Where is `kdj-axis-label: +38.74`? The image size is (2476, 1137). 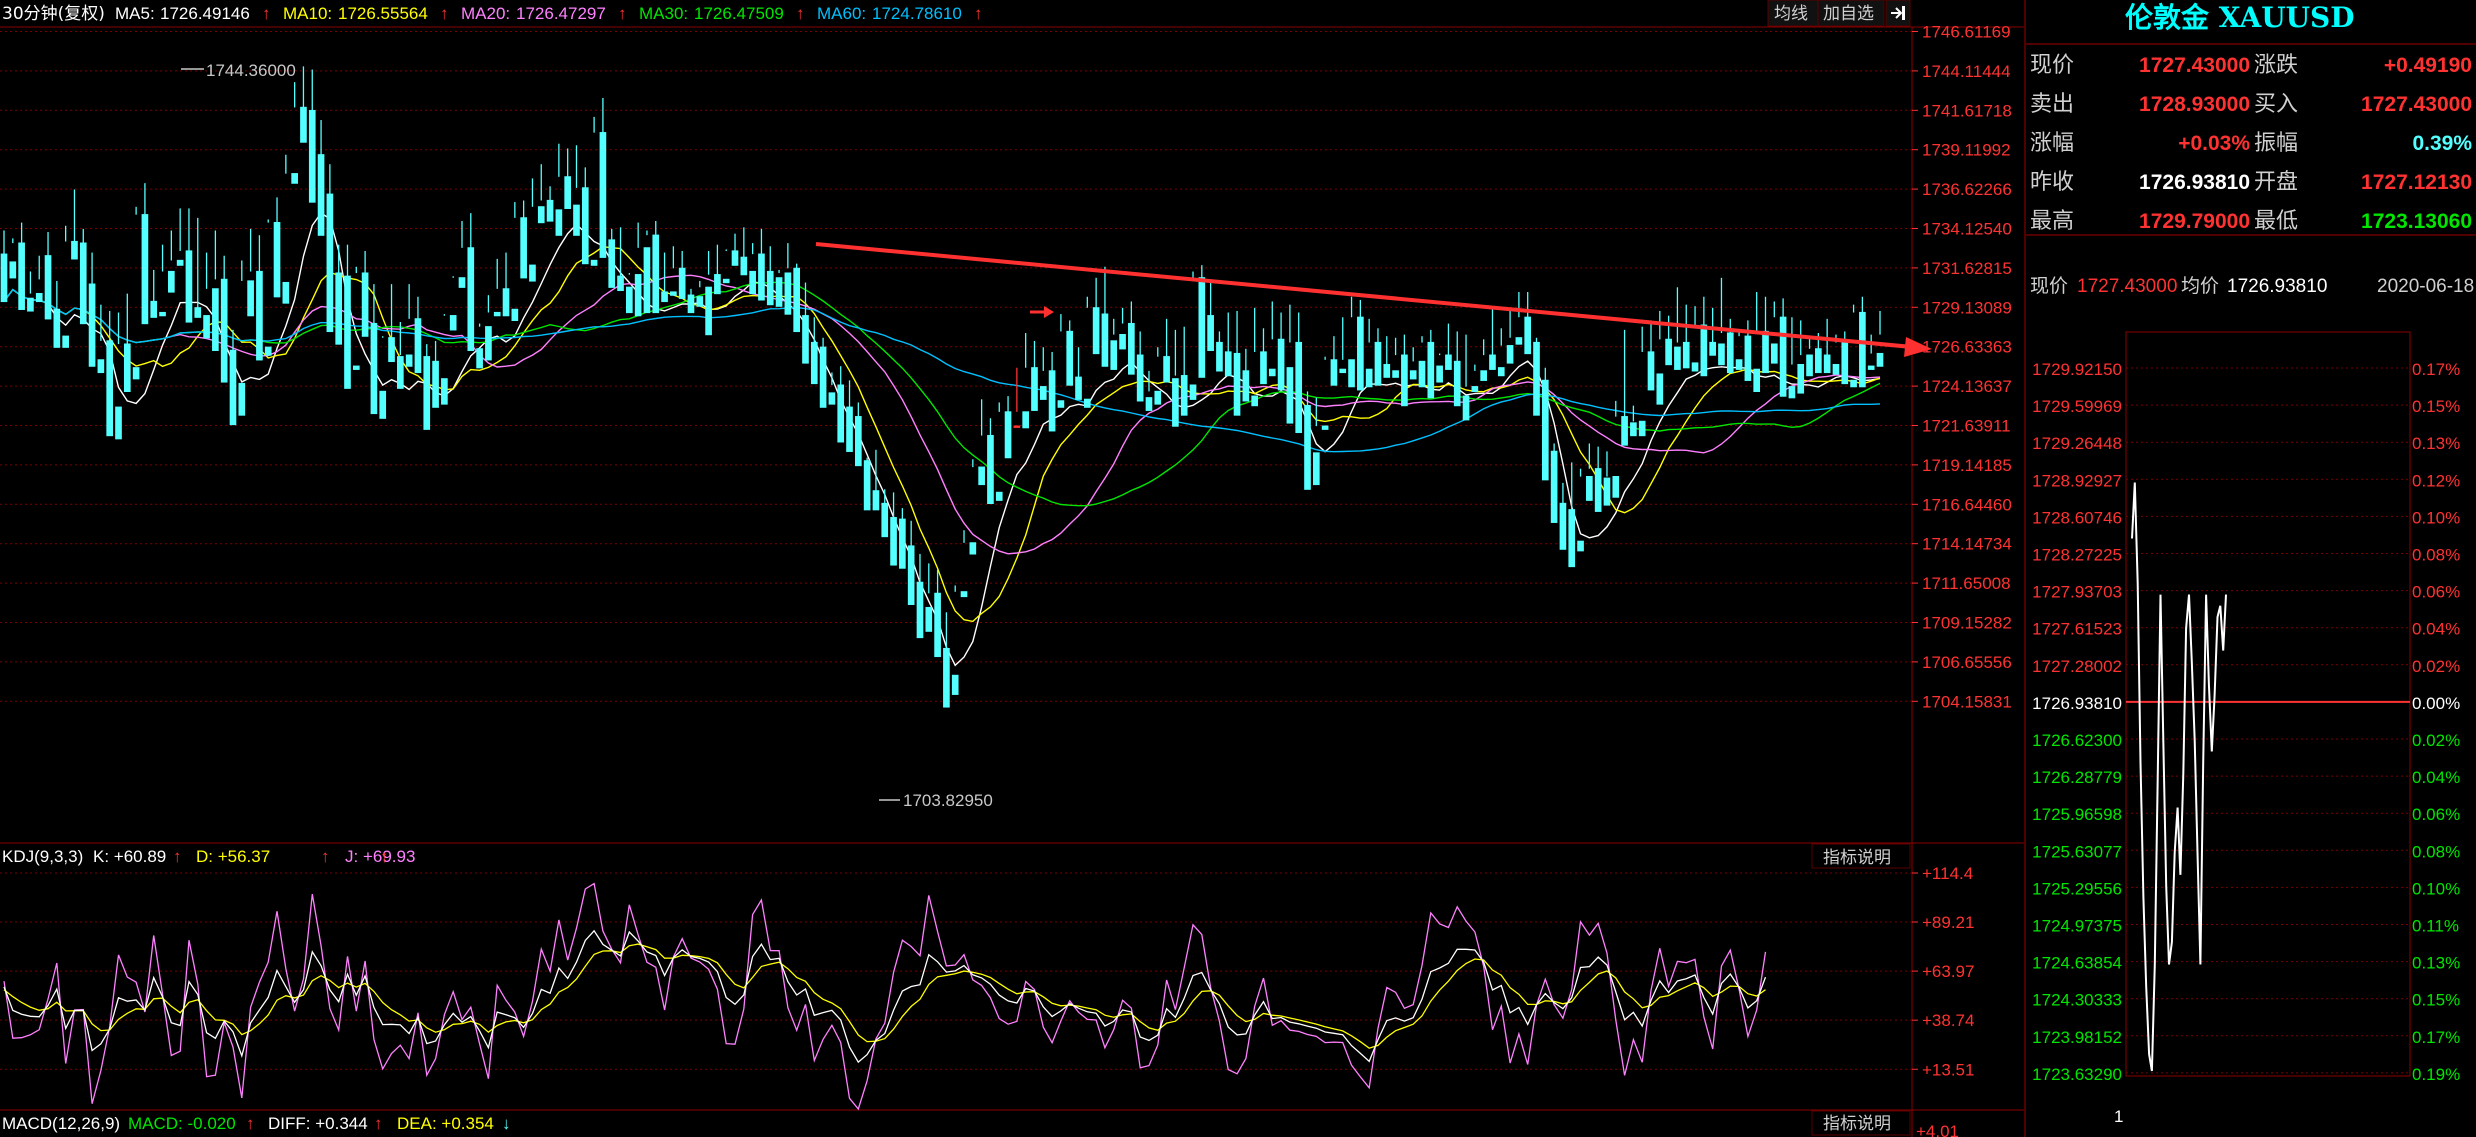 kdj-axis-label: +38.74 is located at coordinates (1948, 1020).